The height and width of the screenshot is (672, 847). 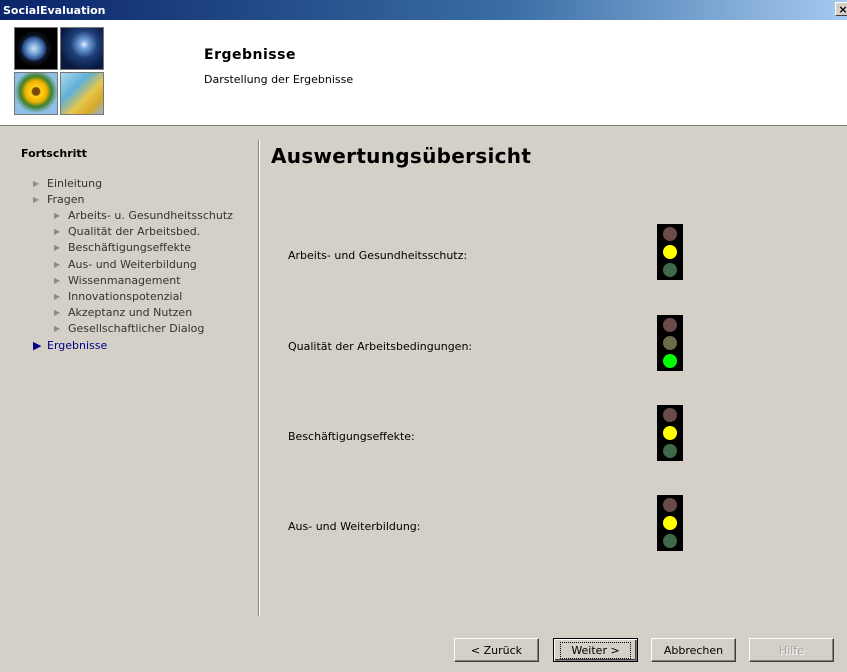 I want to click on page-subtitle: Darstellung der Ergebnisse, so click(x=279, y=79).